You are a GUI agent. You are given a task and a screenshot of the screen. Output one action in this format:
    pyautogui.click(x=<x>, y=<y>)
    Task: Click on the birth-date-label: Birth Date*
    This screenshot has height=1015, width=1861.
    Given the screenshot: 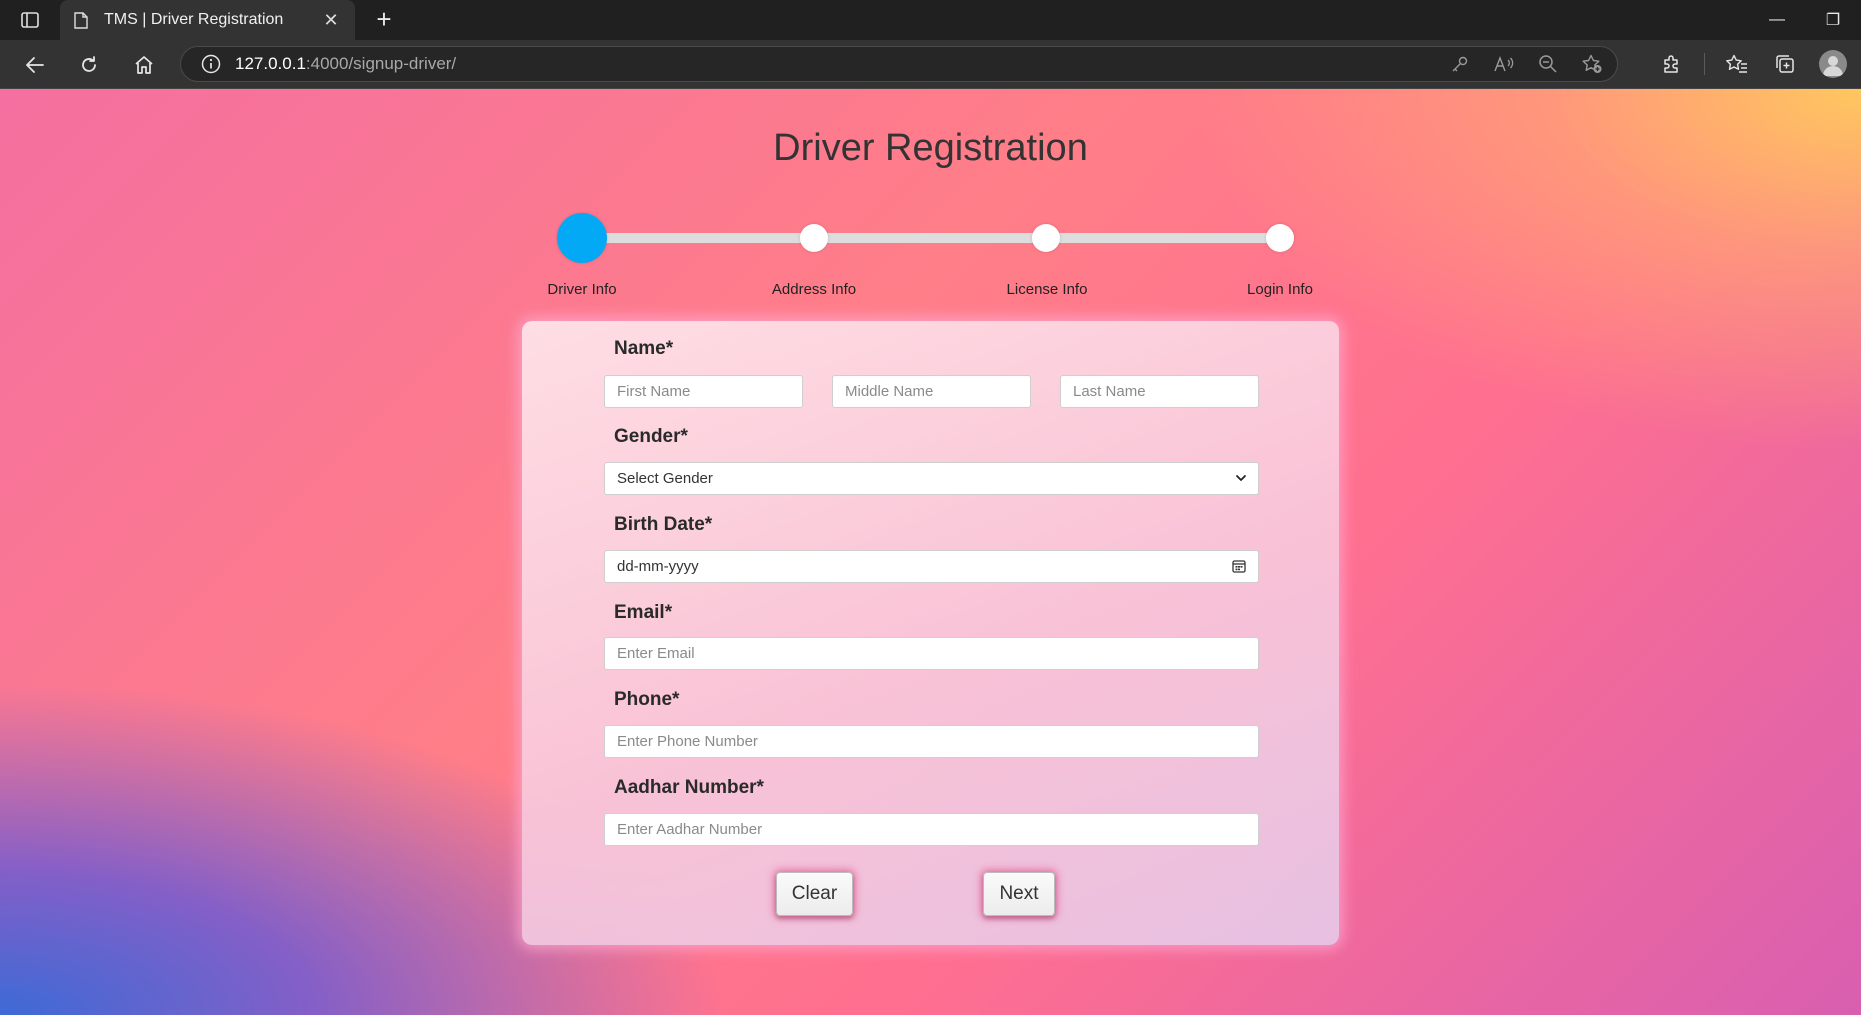 What is the action you would take?
    pyautogui.click(x=663, y=524)
    